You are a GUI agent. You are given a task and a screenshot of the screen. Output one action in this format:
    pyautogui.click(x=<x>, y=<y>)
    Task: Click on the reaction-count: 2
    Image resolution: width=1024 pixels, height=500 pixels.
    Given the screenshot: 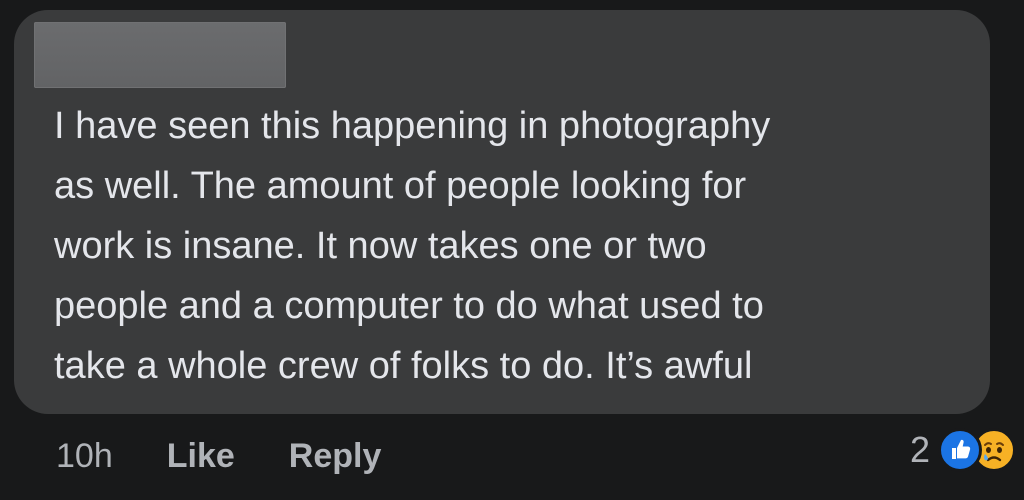 What is the action you would take?
    pyautogui.click(x=919, y=449)
    